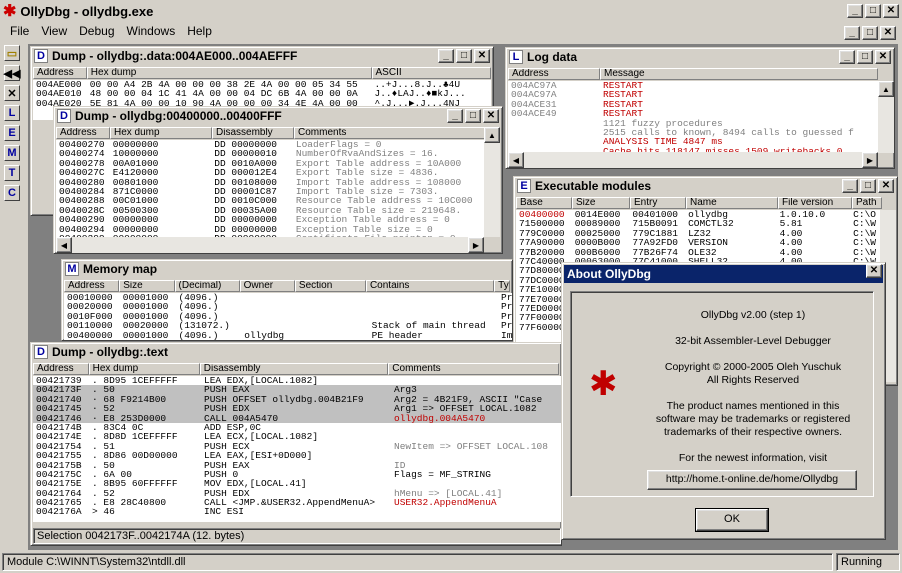 The image size is (902, 573). Describe the element at coordinates (476, 245) in the screenshot. I see `scroll-right-icon: ▶` at that location.